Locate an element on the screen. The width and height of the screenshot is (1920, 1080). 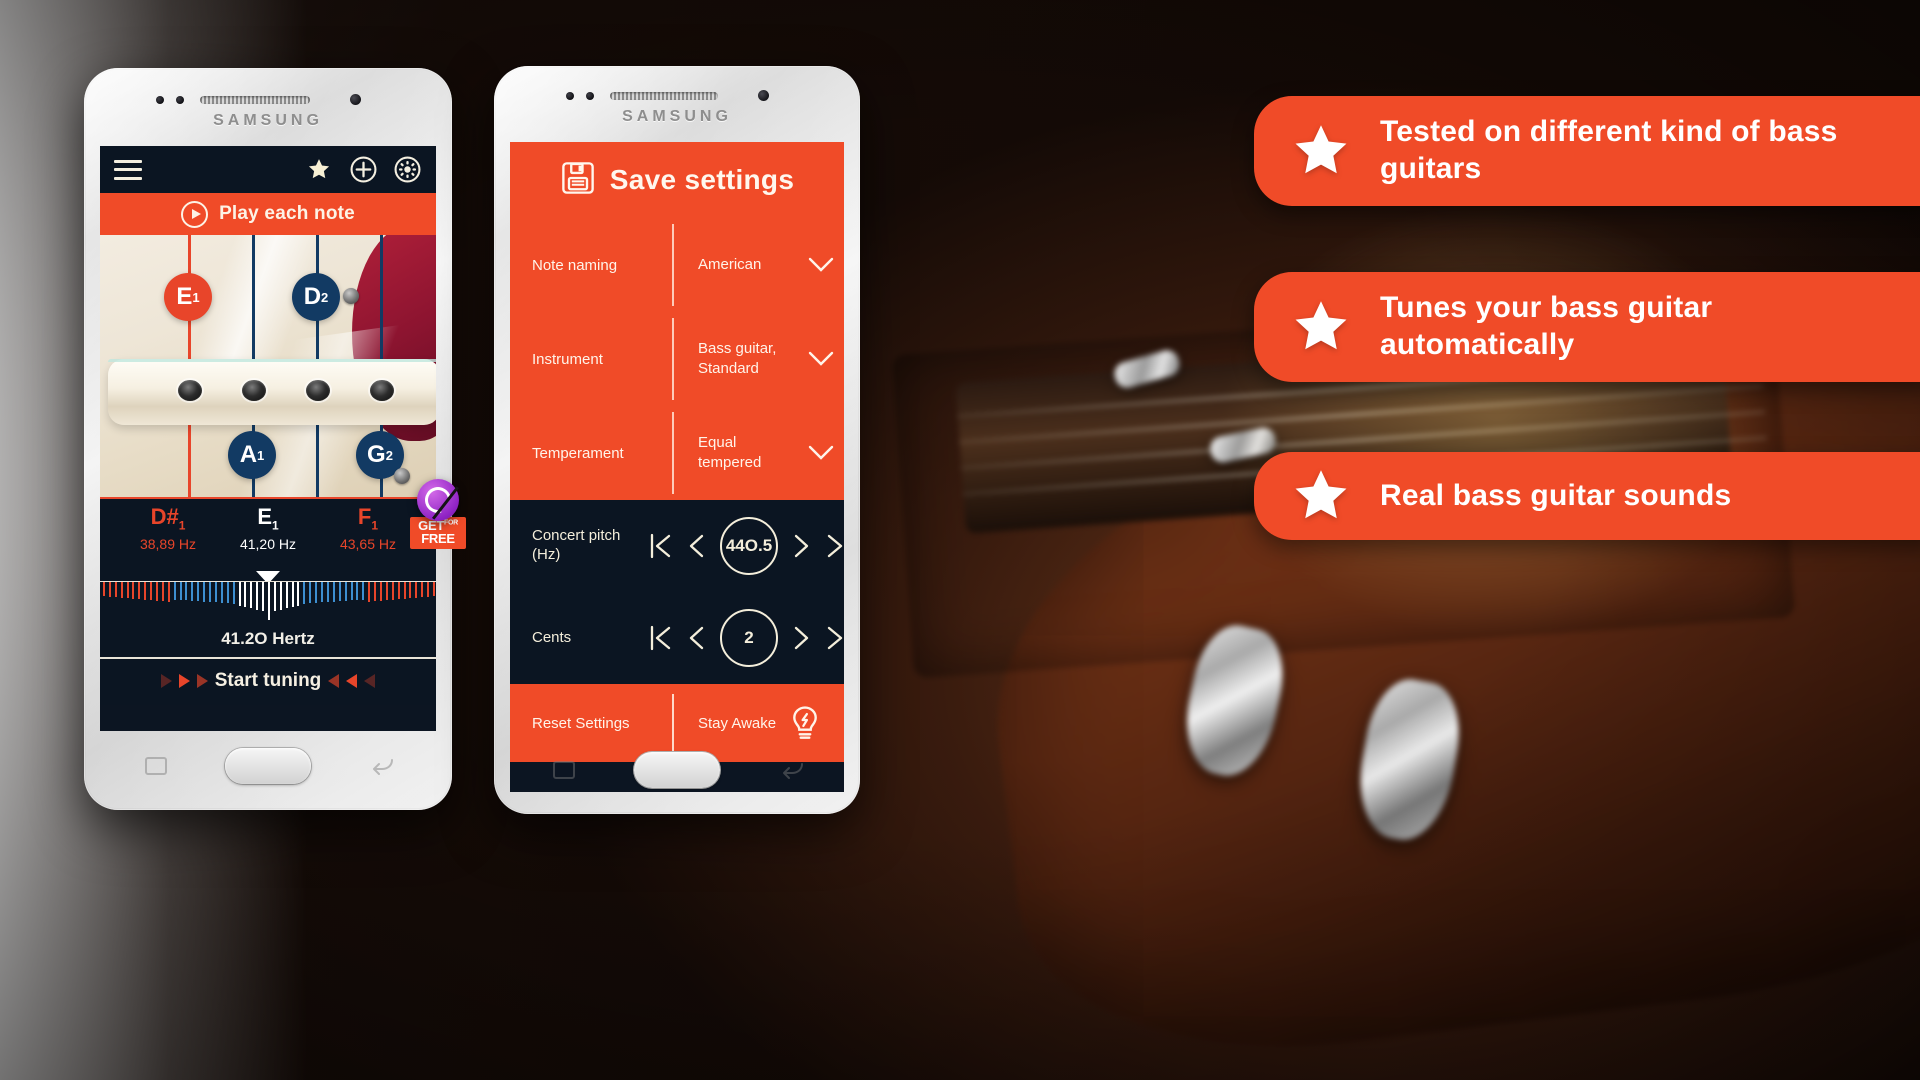
note-bubble-d2-label: D is located at coordinates (312, 296).